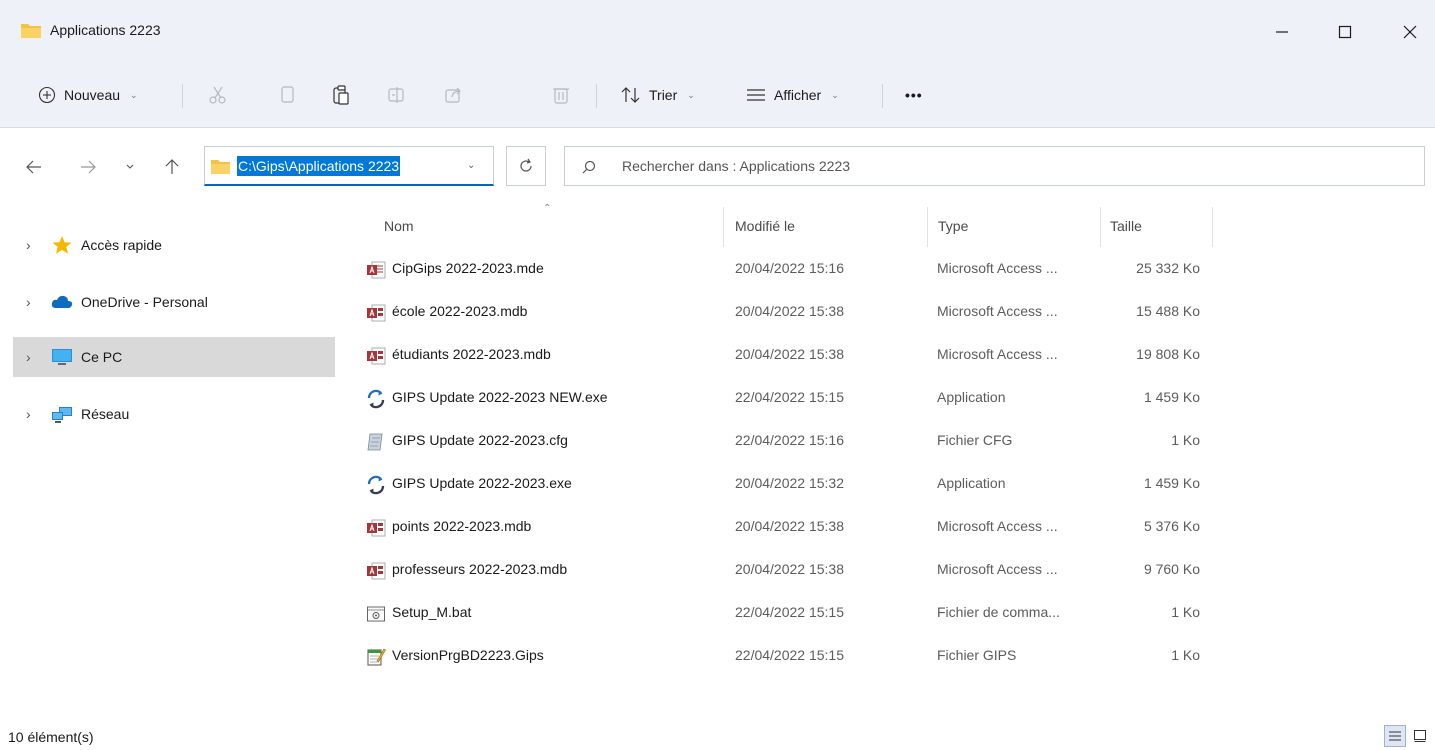 The width and height of the screenshot is (1435, 750). Describe the element at coordinates (376, 399) in the screenshot. I see `update-app-icon` at that location.